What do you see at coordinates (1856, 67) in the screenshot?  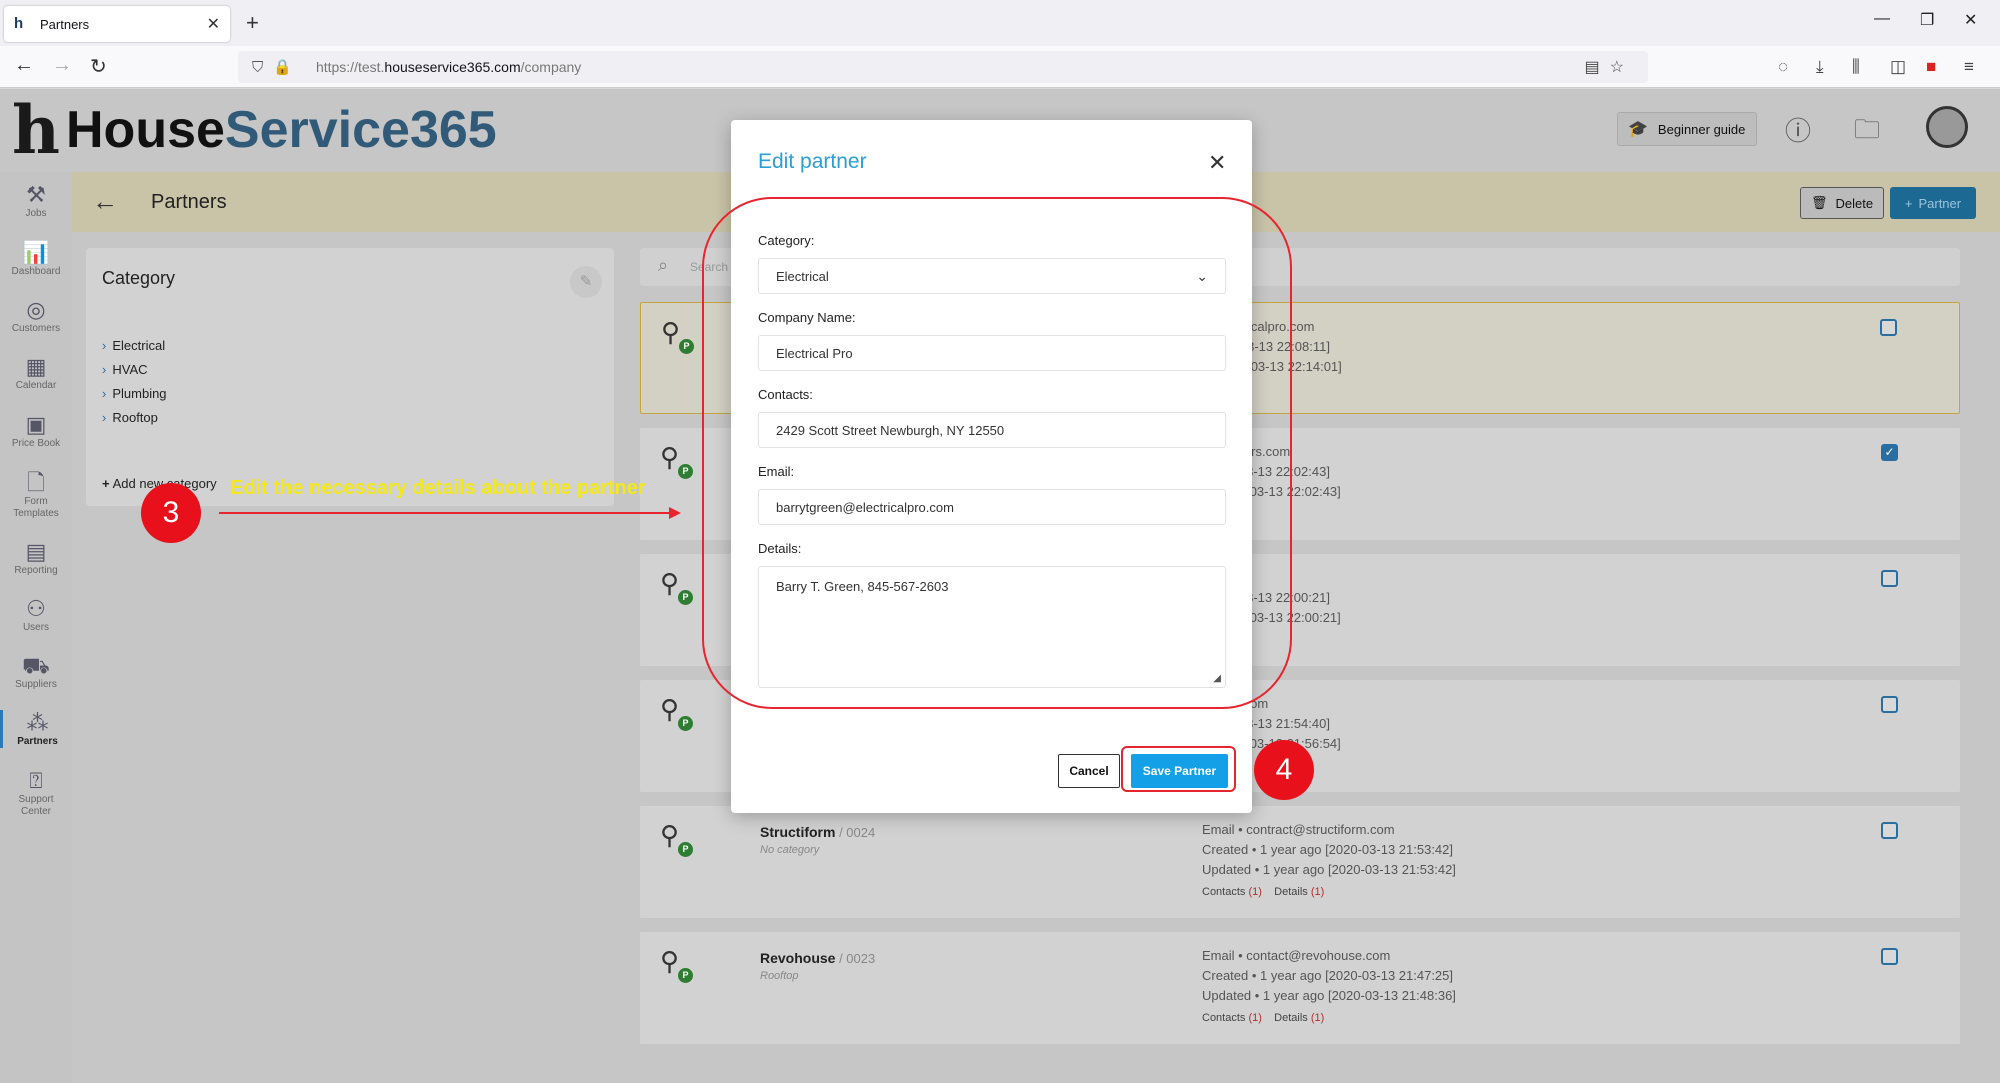 I see `library-icon: ⫼` at bounding box center [1856, 67].